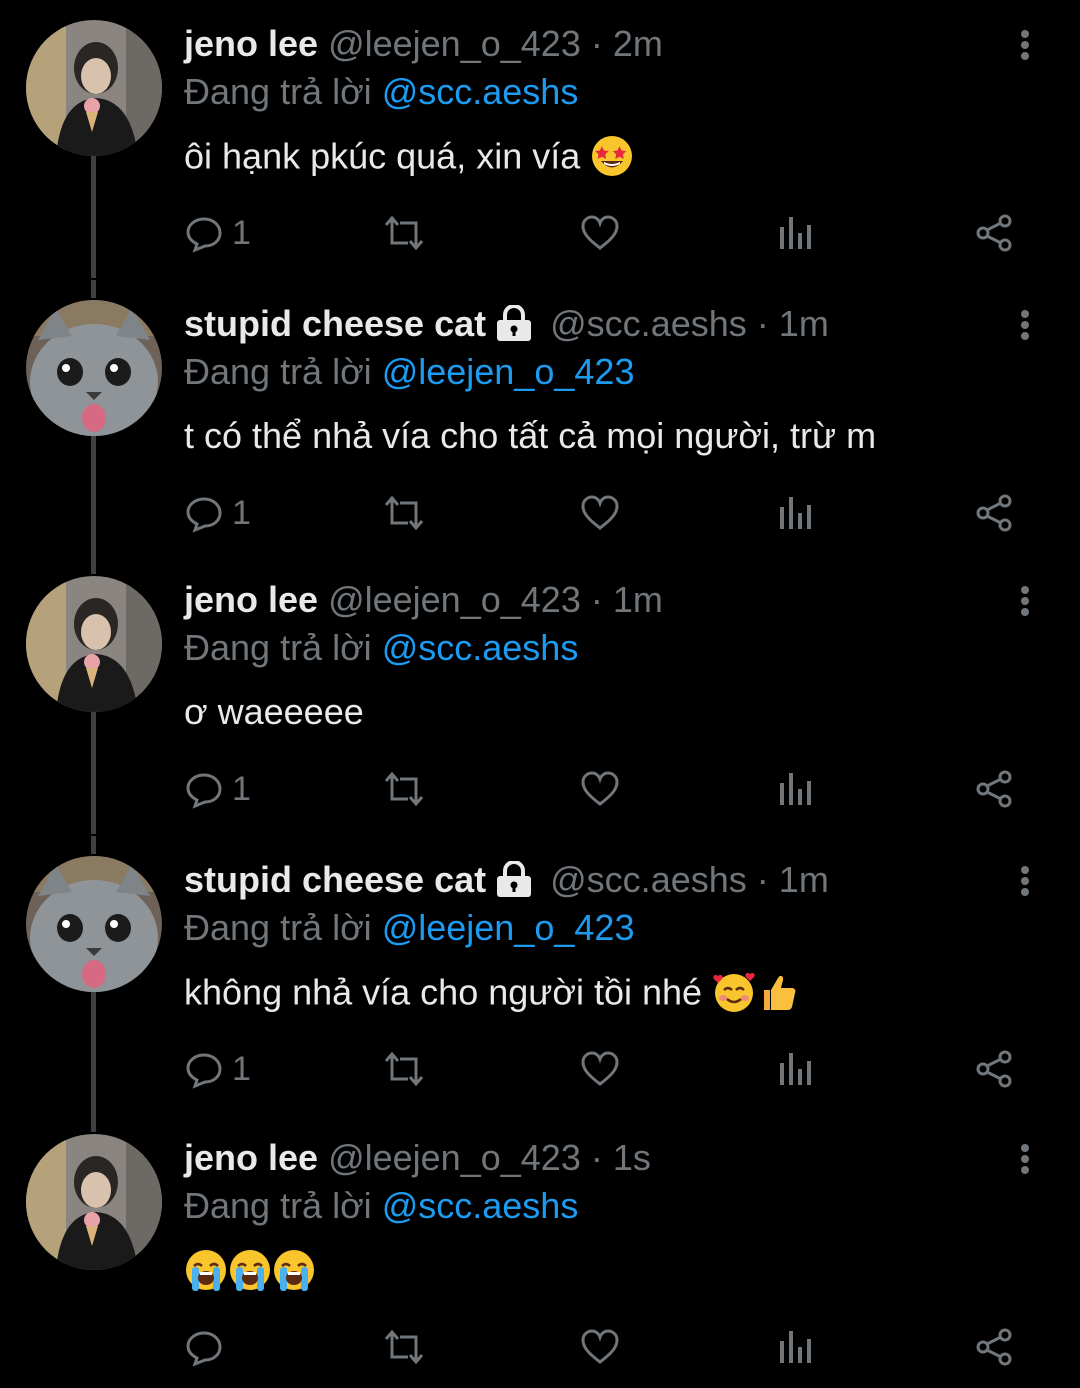 The image size is (1080, 1388). Describe the element at coordinates (632, 1157) in the screenshot. I see `timestamp: 1s` at that location.